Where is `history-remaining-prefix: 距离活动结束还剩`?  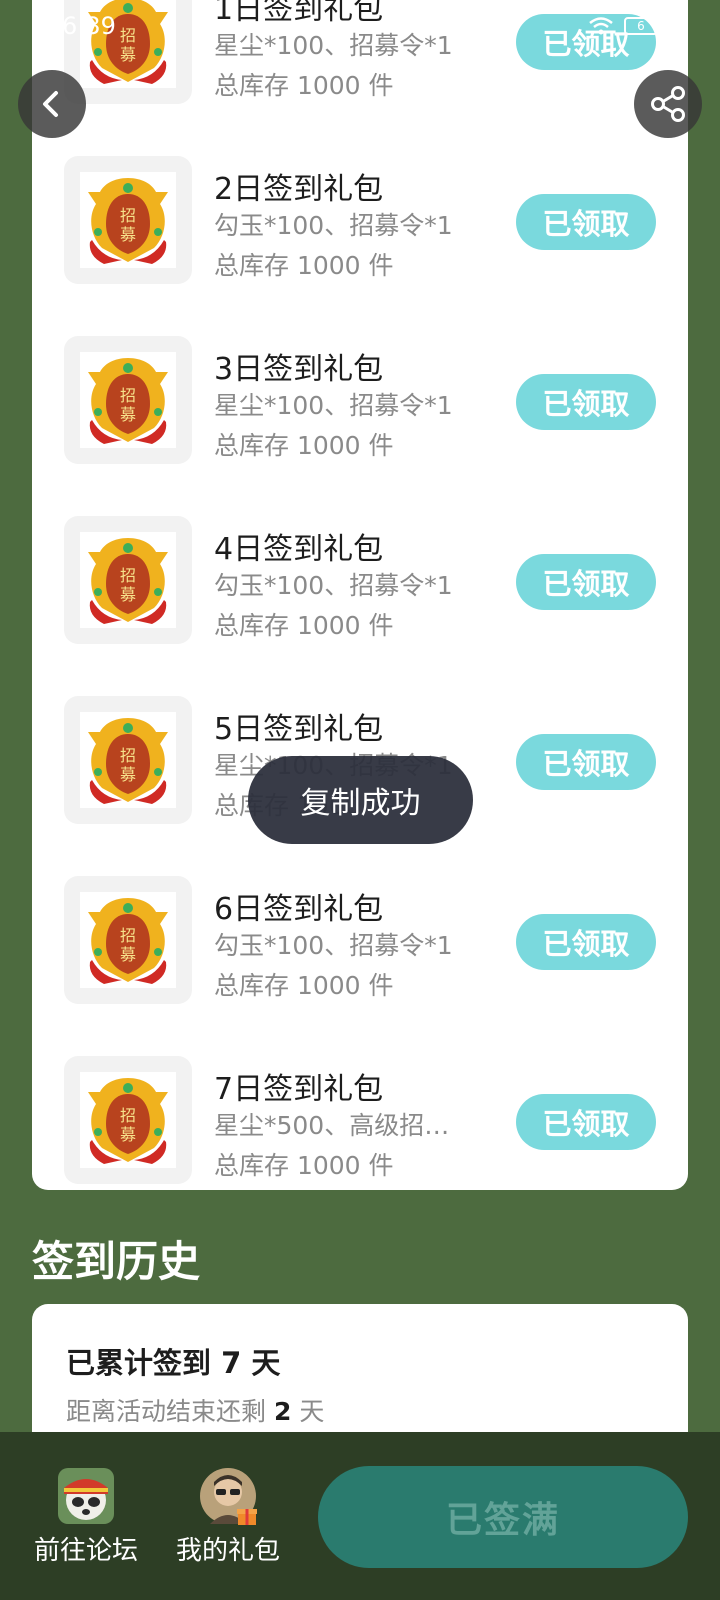 history-remaining-prefix: 距离活动结束还剩 is located at coordinates (166, 1411).